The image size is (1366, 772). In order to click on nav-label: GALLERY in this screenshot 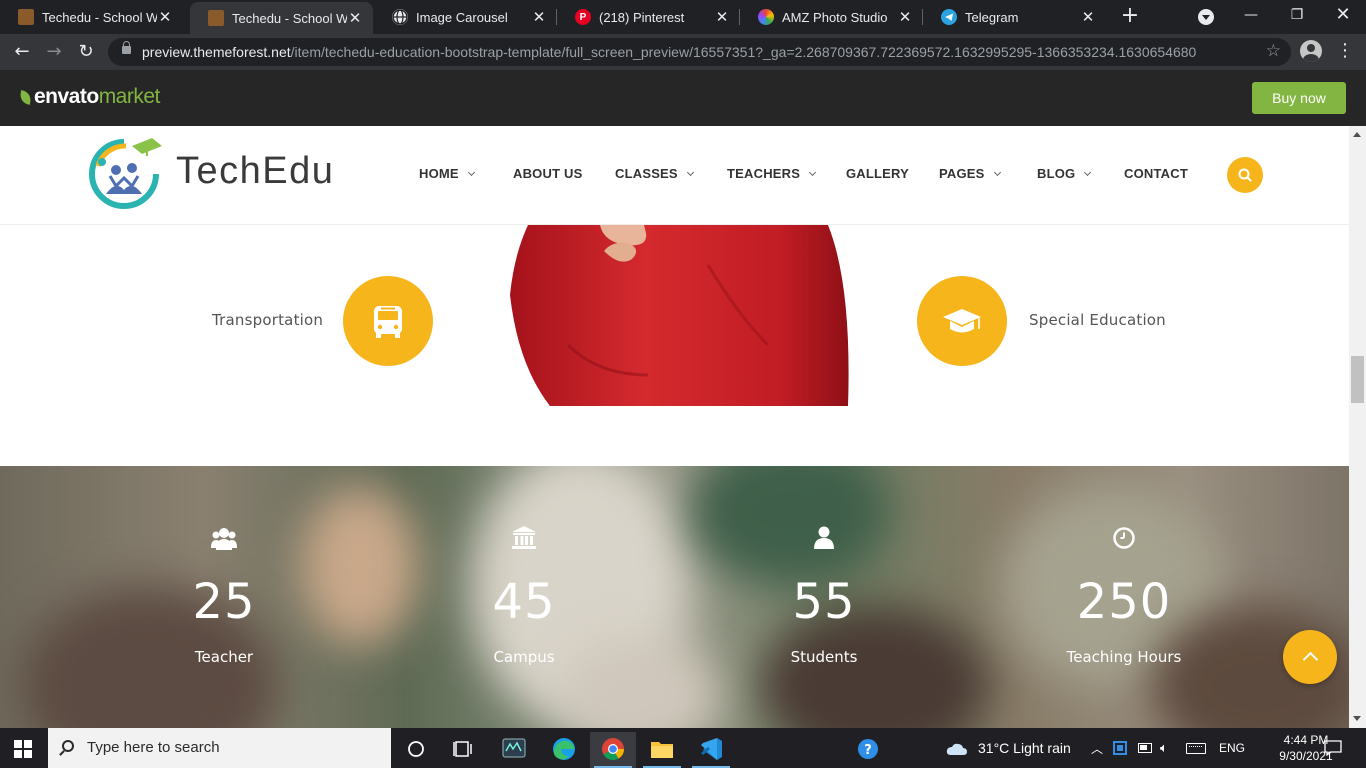, I will do `click(878, 173)`.